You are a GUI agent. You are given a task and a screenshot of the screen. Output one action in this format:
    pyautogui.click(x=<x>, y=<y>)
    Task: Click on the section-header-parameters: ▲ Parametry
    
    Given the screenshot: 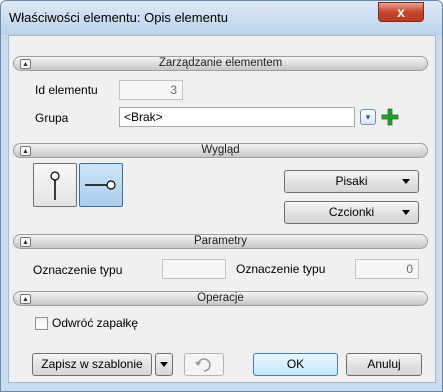 What is the action you would take?
    pyautogui.click(x=220, y=241)
    